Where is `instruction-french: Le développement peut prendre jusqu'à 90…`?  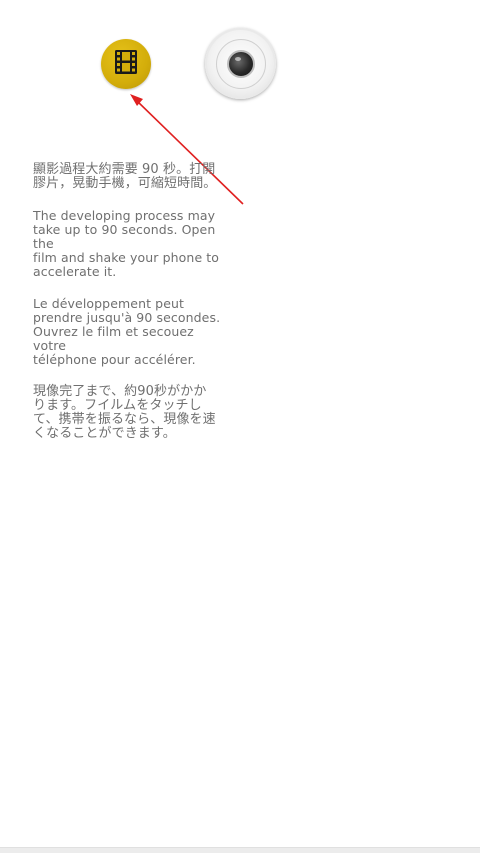 instruction-french: Le développement peut prendre jusqu'à 90… is located at coordinates (127, 331).